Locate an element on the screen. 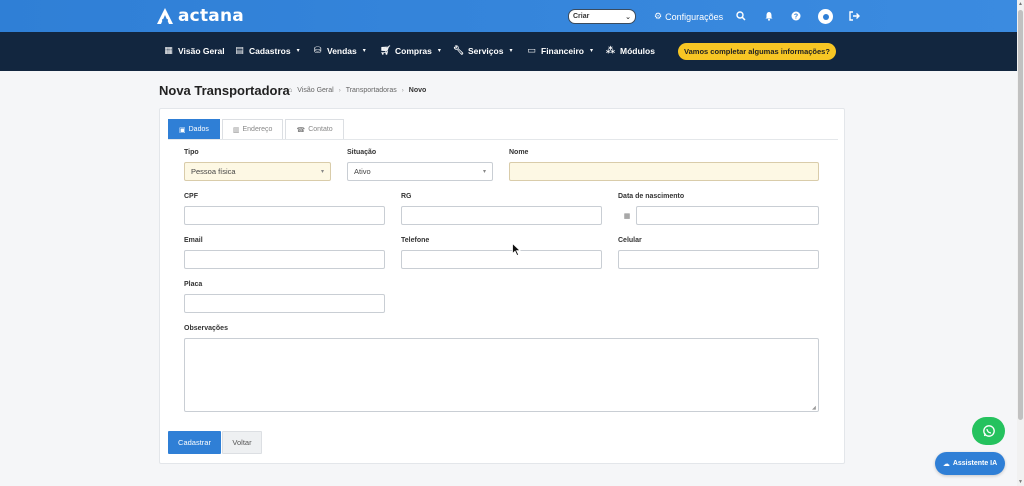  nav-item-label: Financeiro is located at coordinates (562, 50).